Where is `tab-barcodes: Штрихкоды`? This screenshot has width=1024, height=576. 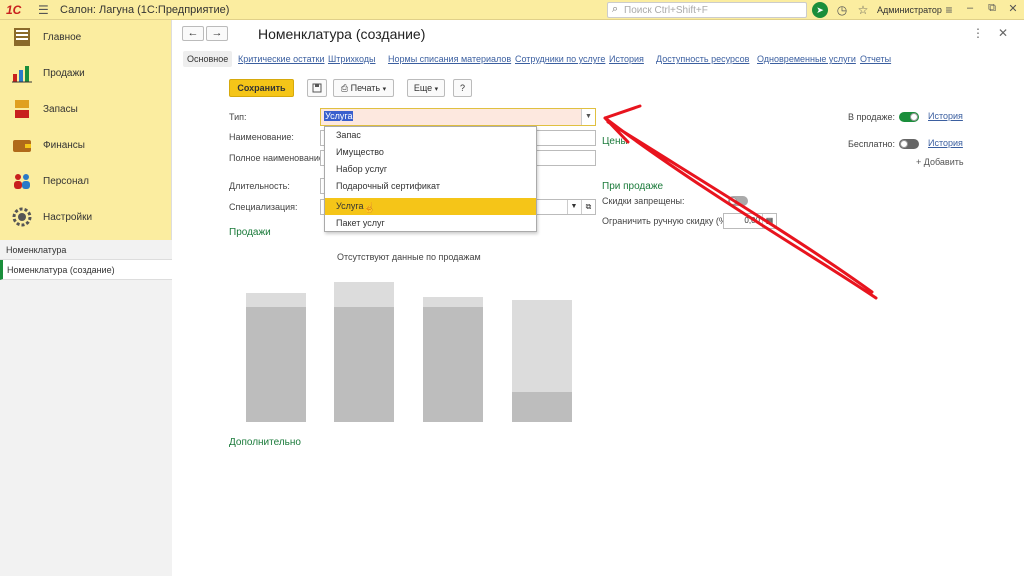 tab-barcodes: Штрихкоды is located at coordinates (351, 59).